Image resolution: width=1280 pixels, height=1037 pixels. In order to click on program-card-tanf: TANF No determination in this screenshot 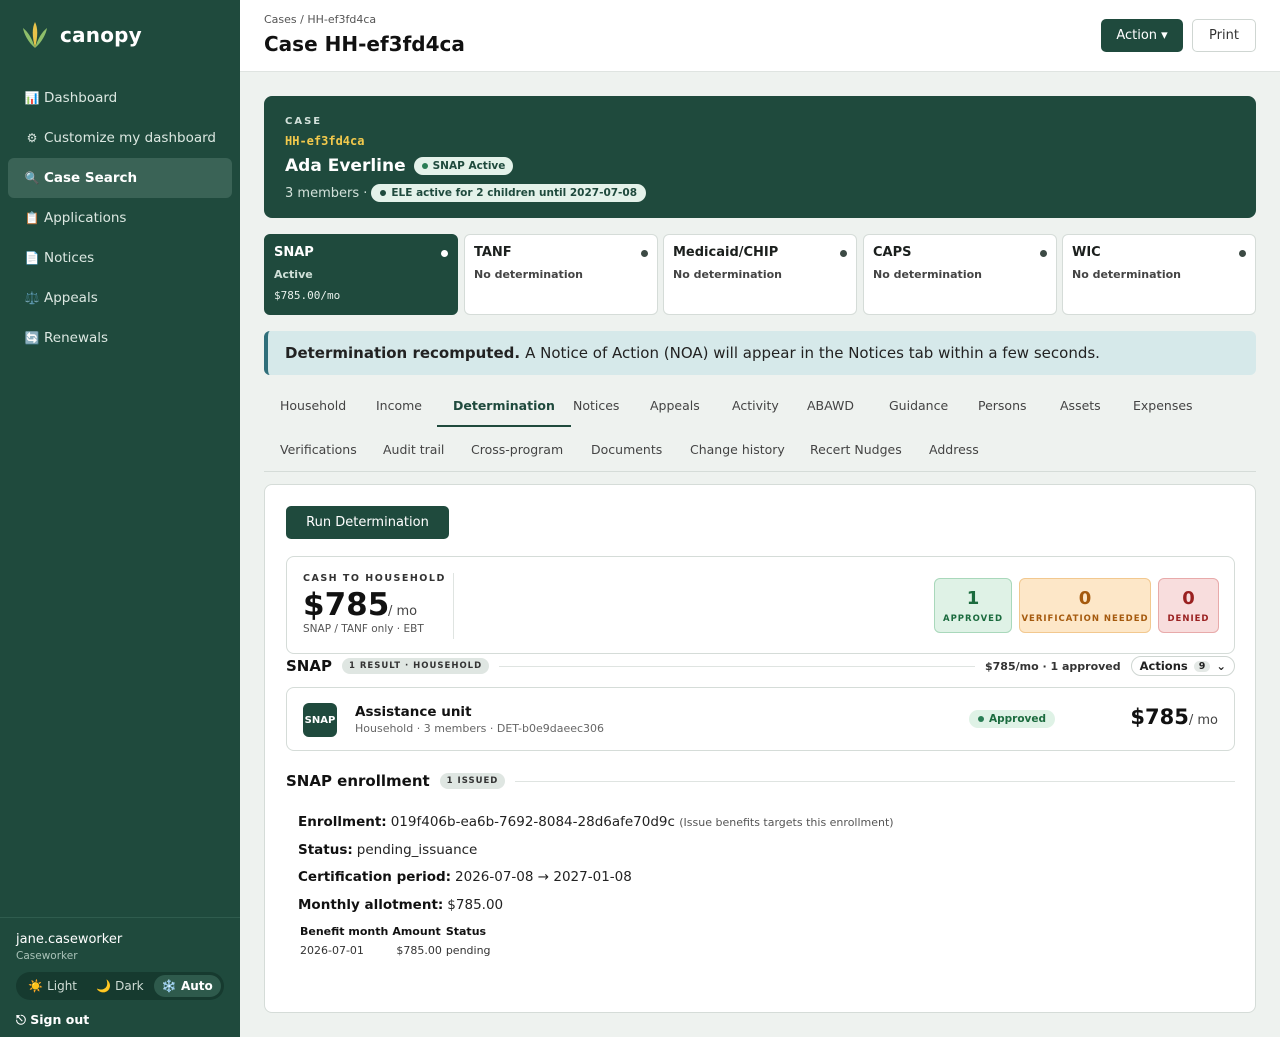, I will do `click(561, 274)`.